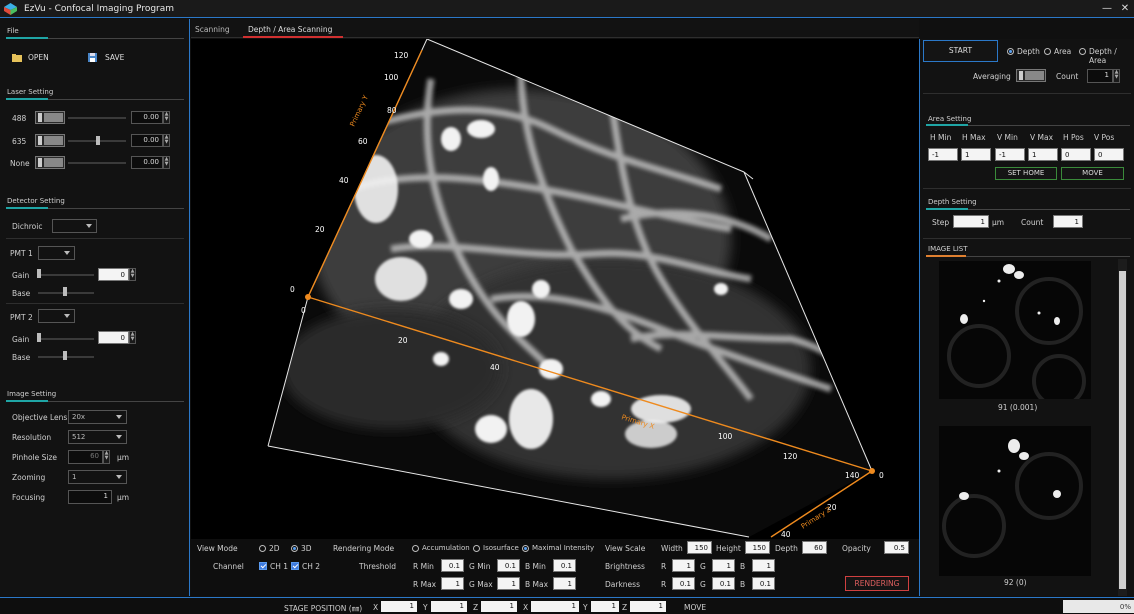 The height and width of the screenshot is (614, 1134). Describe the element at coordinates (97, 437) in the screenshot. I see `resolution-dropdown: 512` at that location.